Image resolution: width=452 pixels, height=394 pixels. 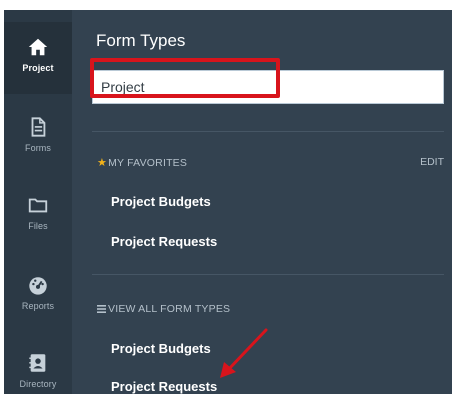 What do you see at coordinates (38, 47) in the screenshot?
I see `home-icon` at bounding box center [38, 47].